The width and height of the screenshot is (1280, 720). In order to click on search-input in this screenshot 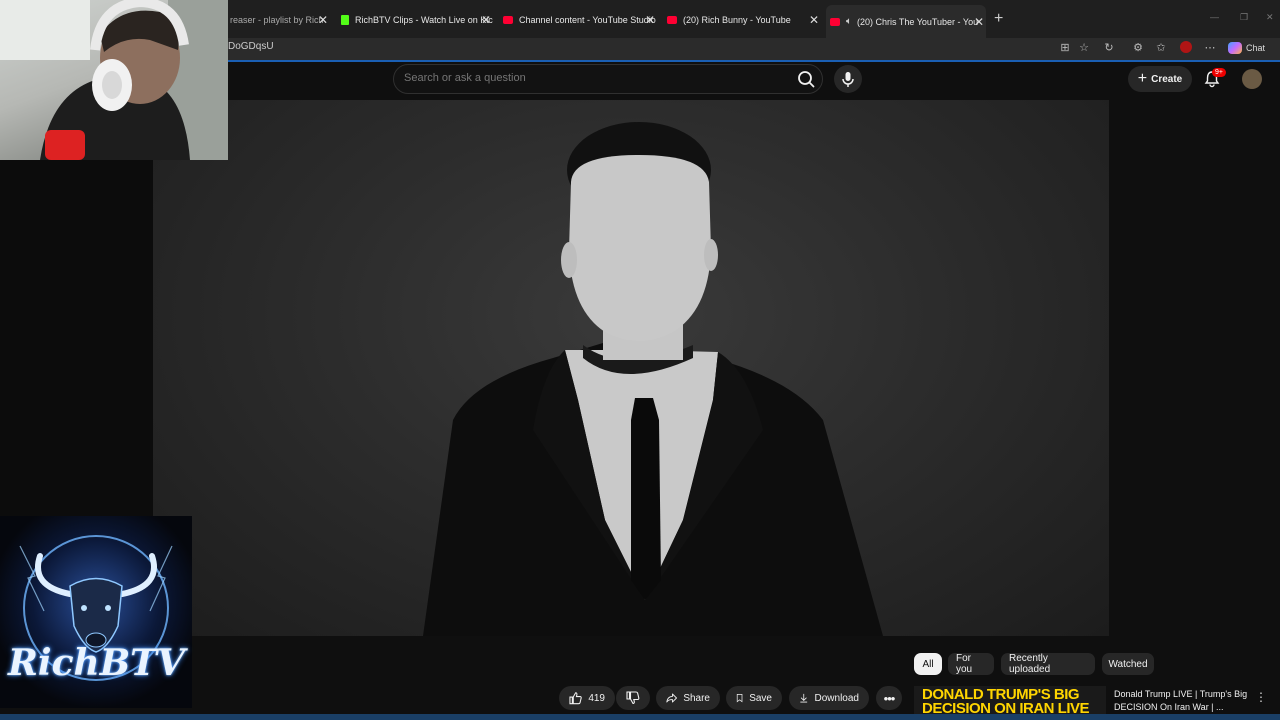, I will do `click(594, 78)`.